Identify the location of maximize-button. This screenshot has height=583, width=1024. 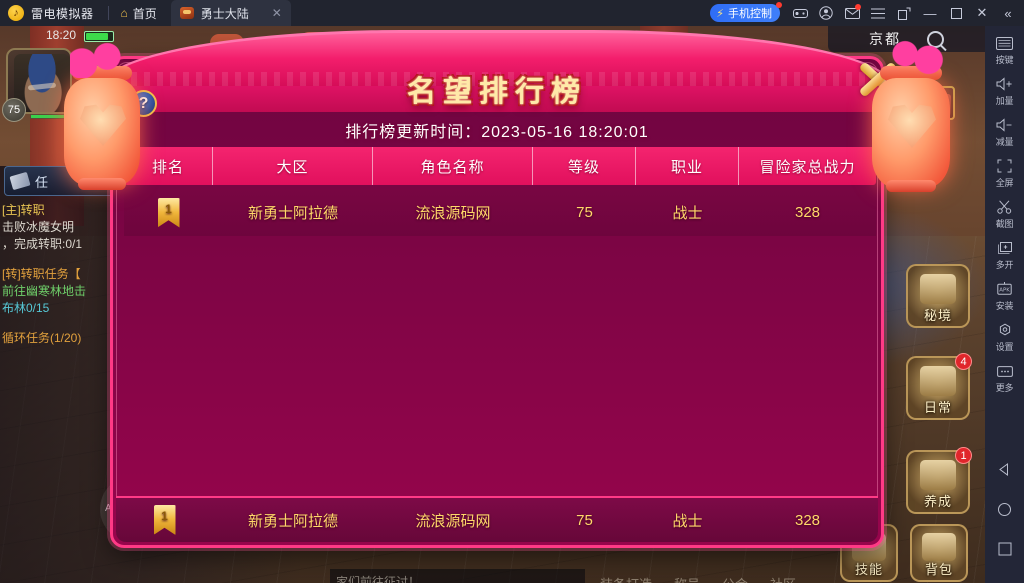
(956, 13).